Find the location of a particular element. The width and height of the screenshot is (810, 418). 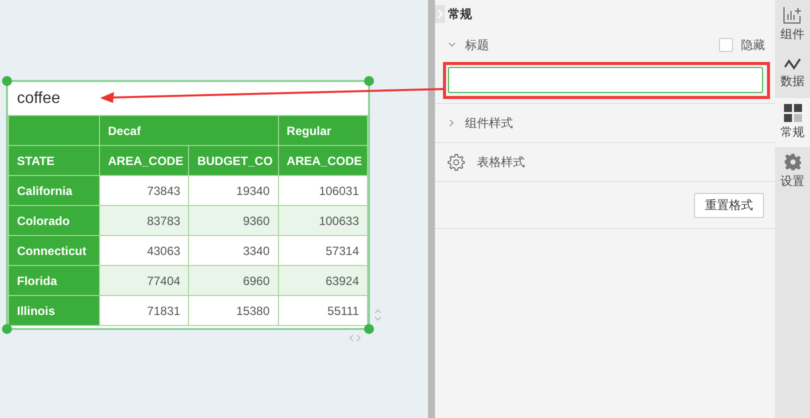

vertical-resize-icon is located at coordinates (378, 315).